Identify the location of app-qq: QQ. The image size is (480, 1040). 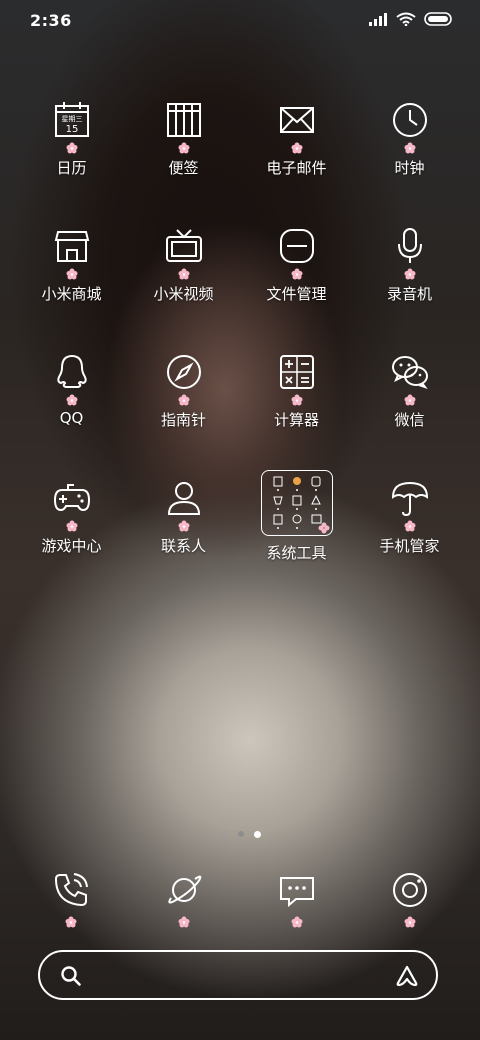
(71, 402).